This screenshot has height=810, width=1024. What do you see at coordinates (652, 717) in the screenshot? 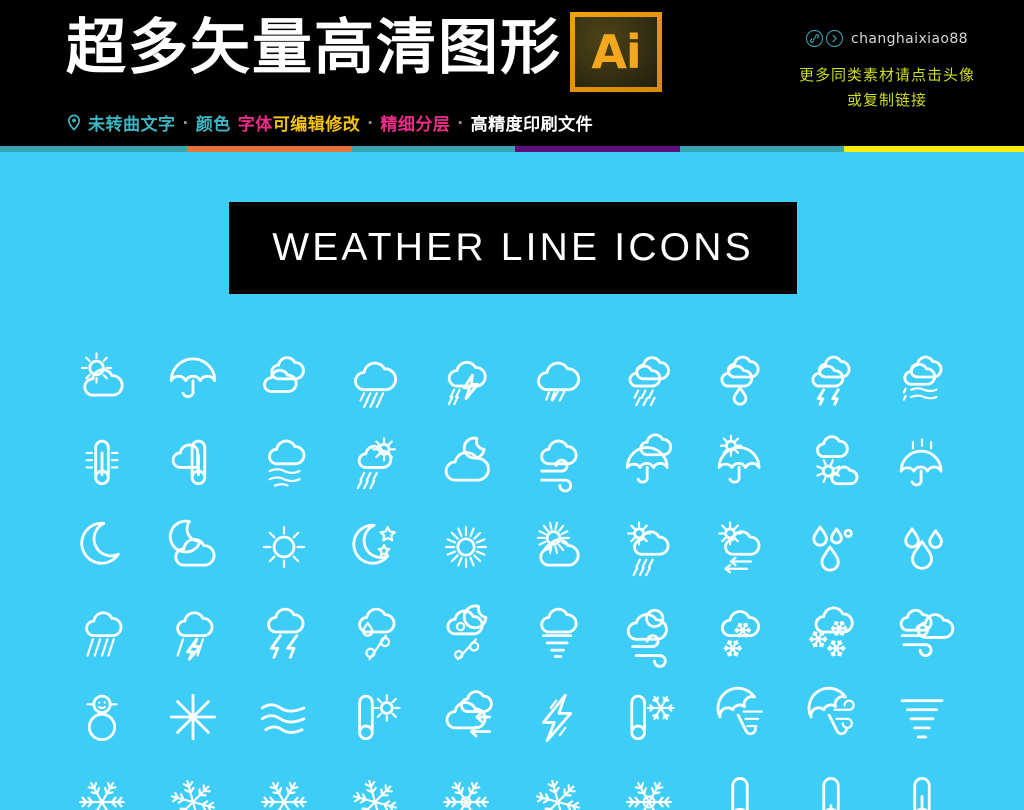
I see `thermometer-snowflake-icon` at bounding box center [652, 717].